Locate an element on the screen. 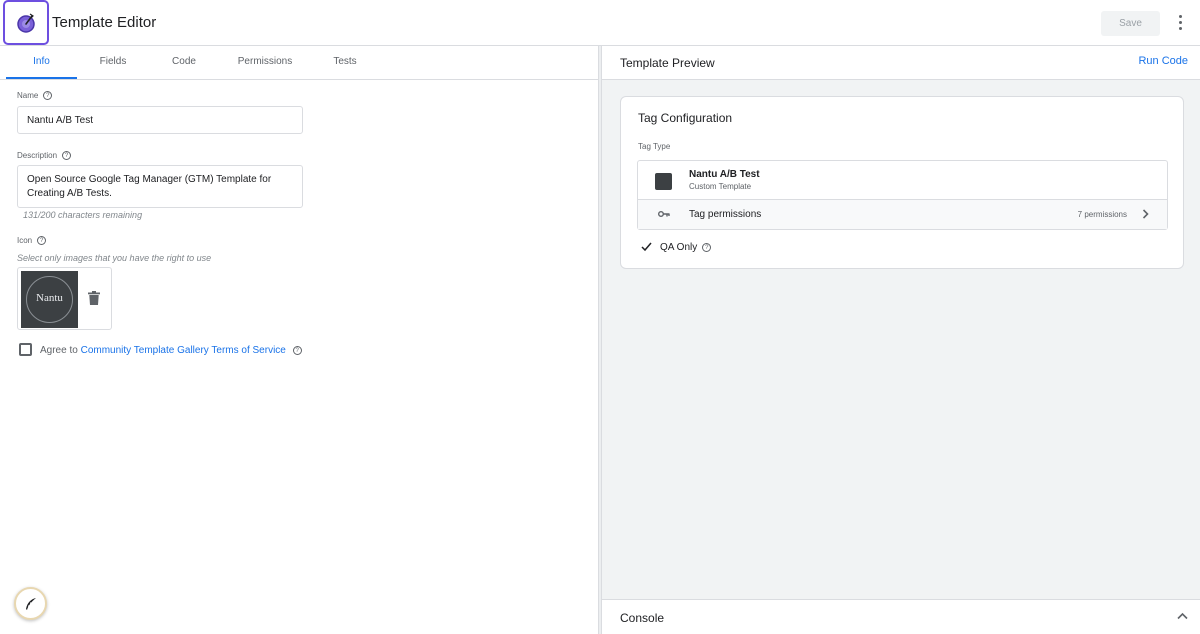 The height and width of the screenshot is (634, 1200). chevron-right-icon is located at coordinates (1145, 214).